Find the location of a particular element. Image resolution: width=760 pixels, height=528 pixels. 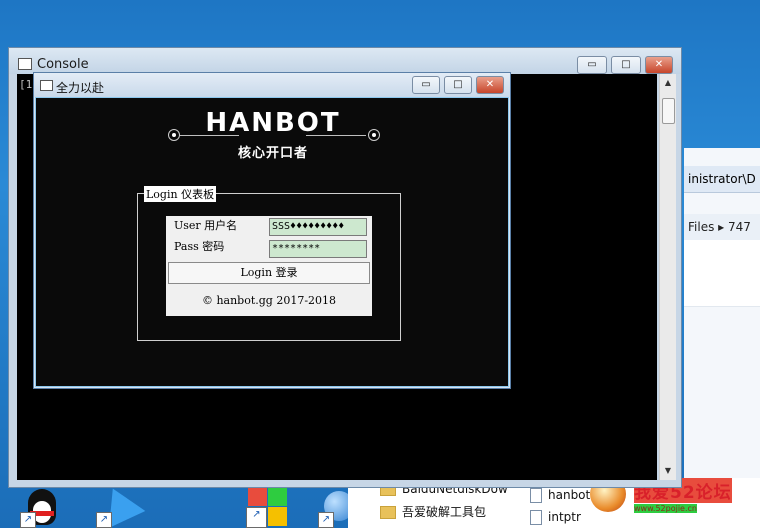

group-label: Login 仪表板 is located at coordinates (180, 194).